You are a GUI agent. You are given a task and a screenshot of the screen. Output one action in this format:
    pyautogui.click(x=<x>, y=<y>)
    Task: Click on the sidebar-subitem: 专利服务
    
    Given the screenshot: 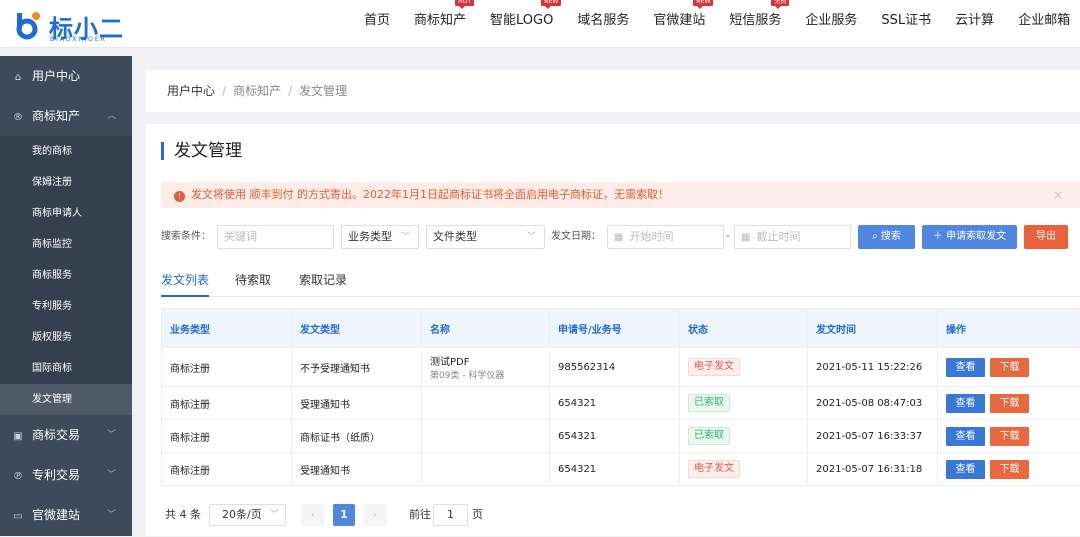 What is the action you would take?
    pyautogui.click(x=66, y=306)
    